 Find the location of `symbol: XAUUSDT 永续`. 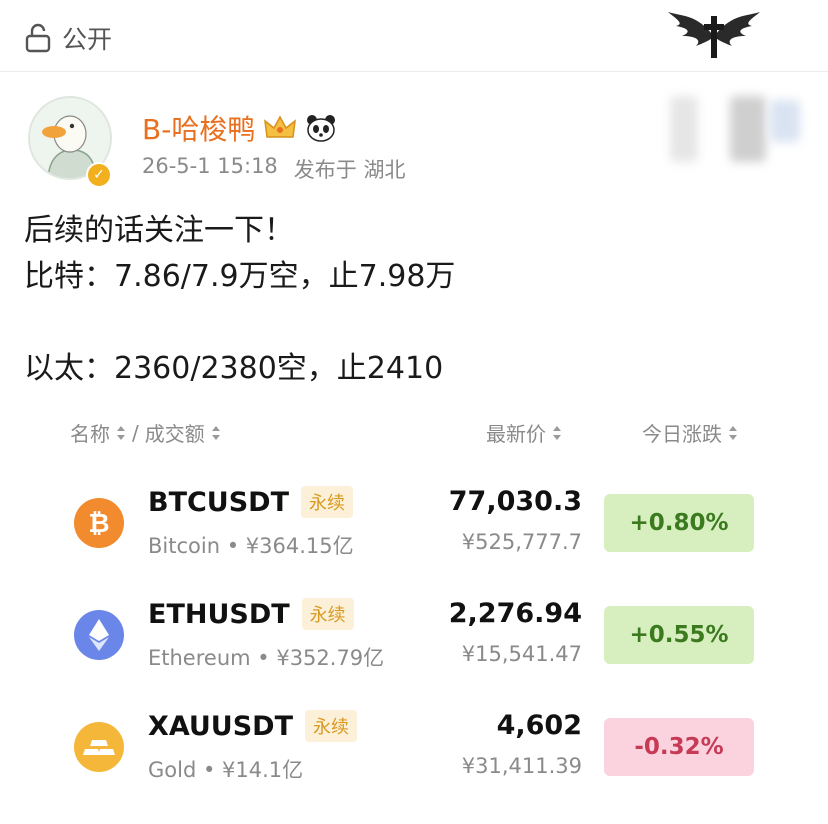

symbol: XAUUSDT 永续 is located at coordinates (253, 726).